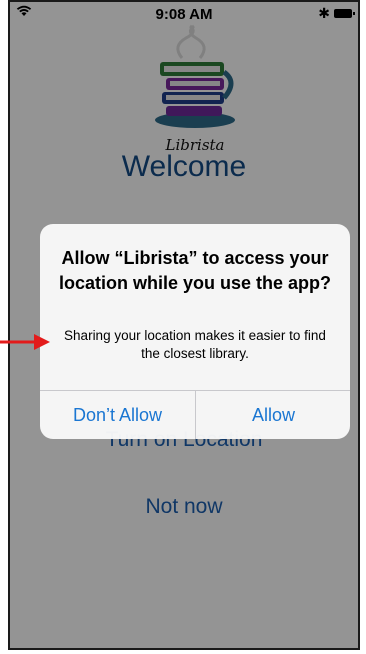 The image size is (366, 654). I want to click on allow-button: Allow, so click(273, 415).